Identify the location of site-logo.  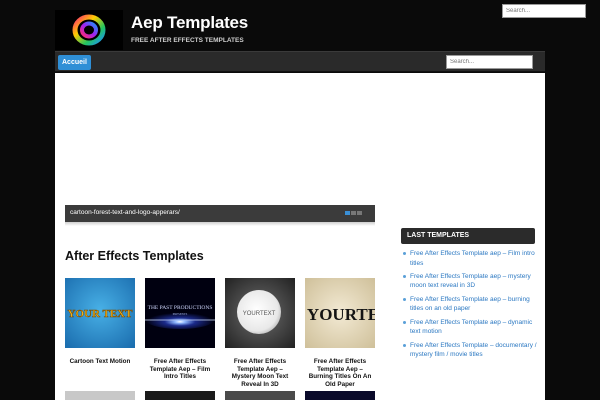
(89, 30).